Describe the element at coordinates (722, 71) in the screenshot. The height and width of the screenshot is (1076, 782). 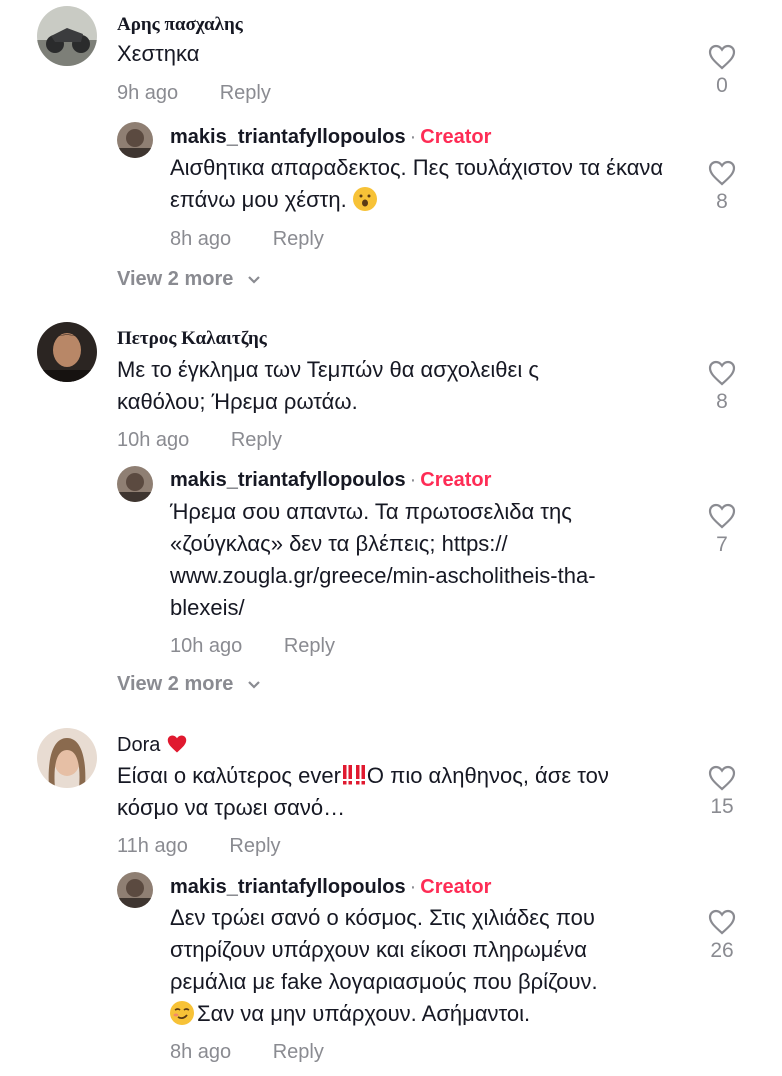
I see `like-button: 0` at that location.